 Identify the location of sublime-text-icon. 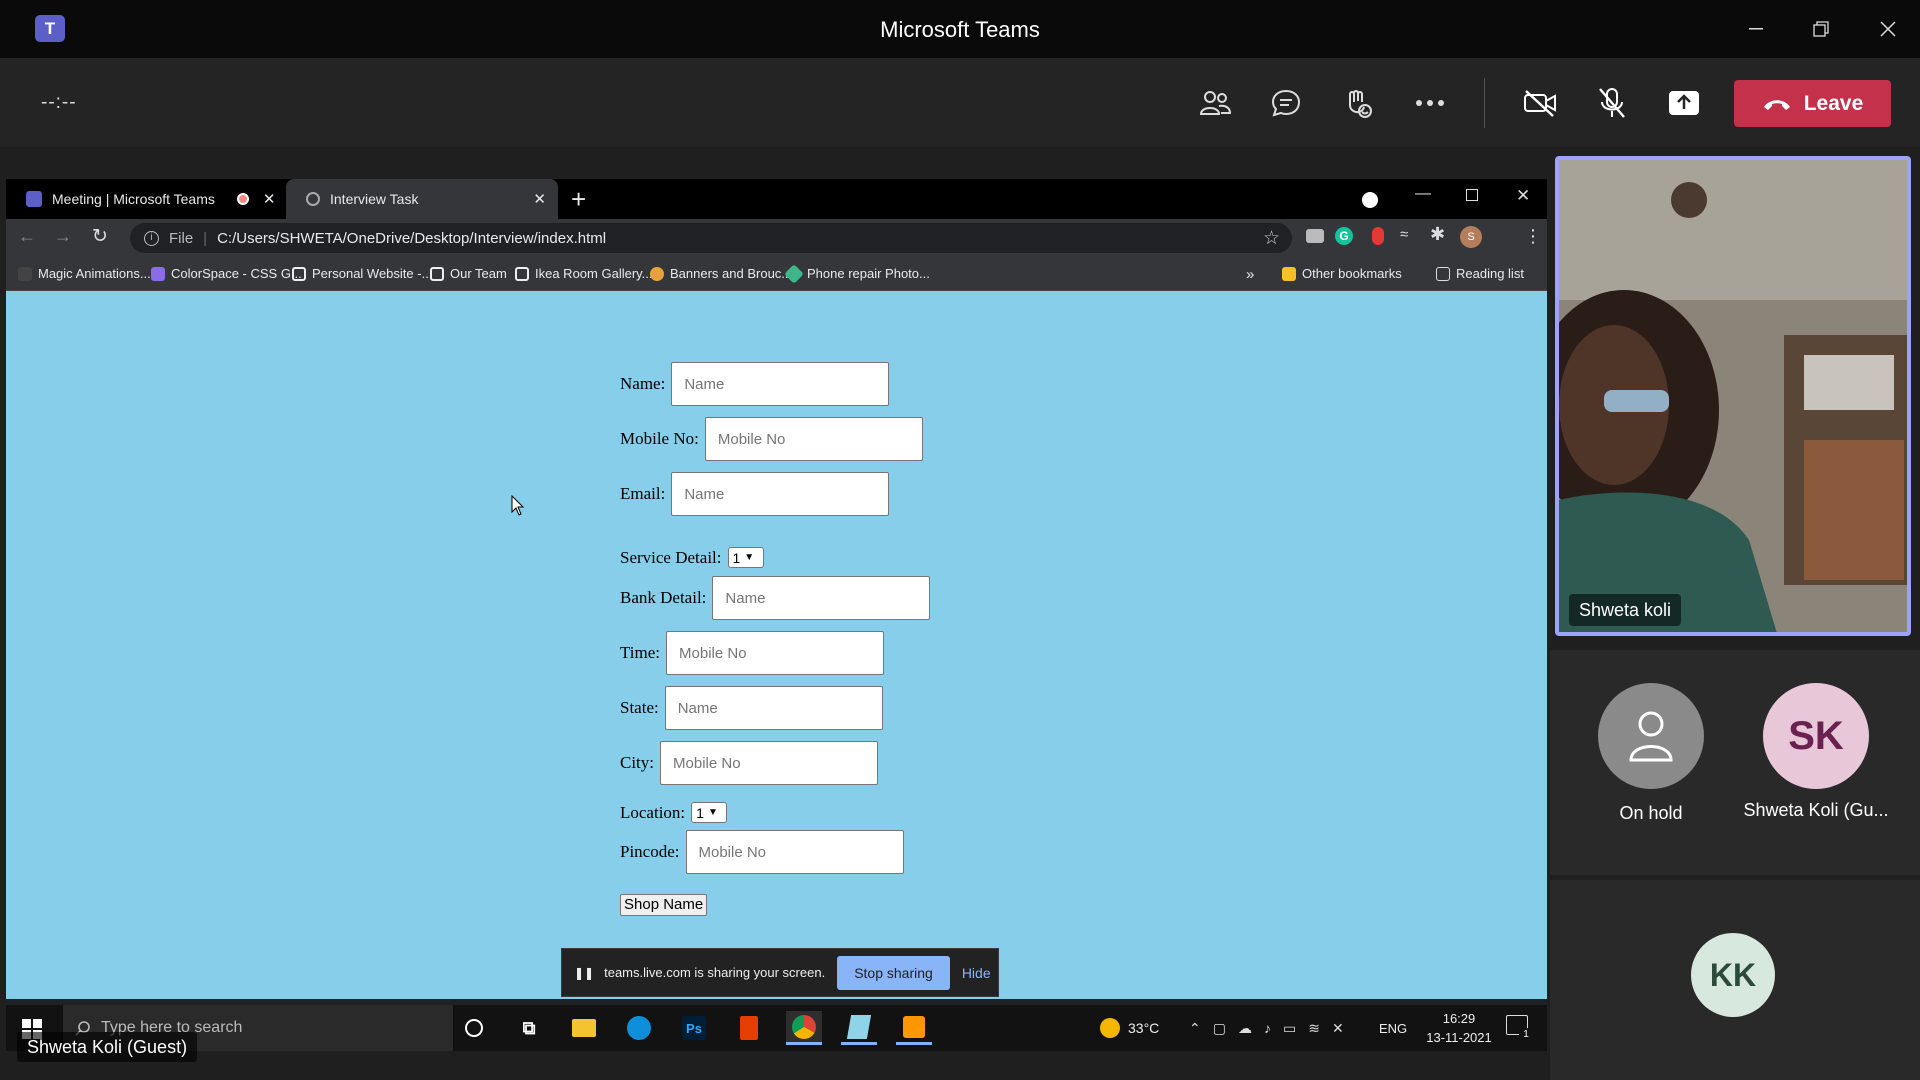
(914, 1028).